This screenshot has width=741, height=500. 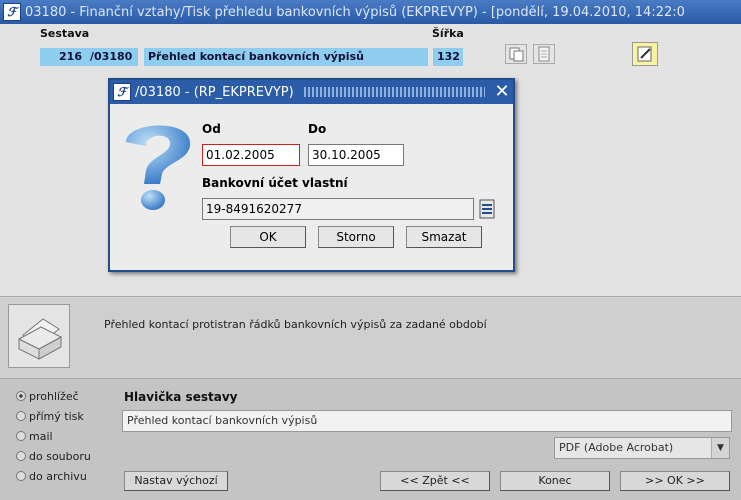 I want to click on konec-button: Konec, so click(x=555, y=481).